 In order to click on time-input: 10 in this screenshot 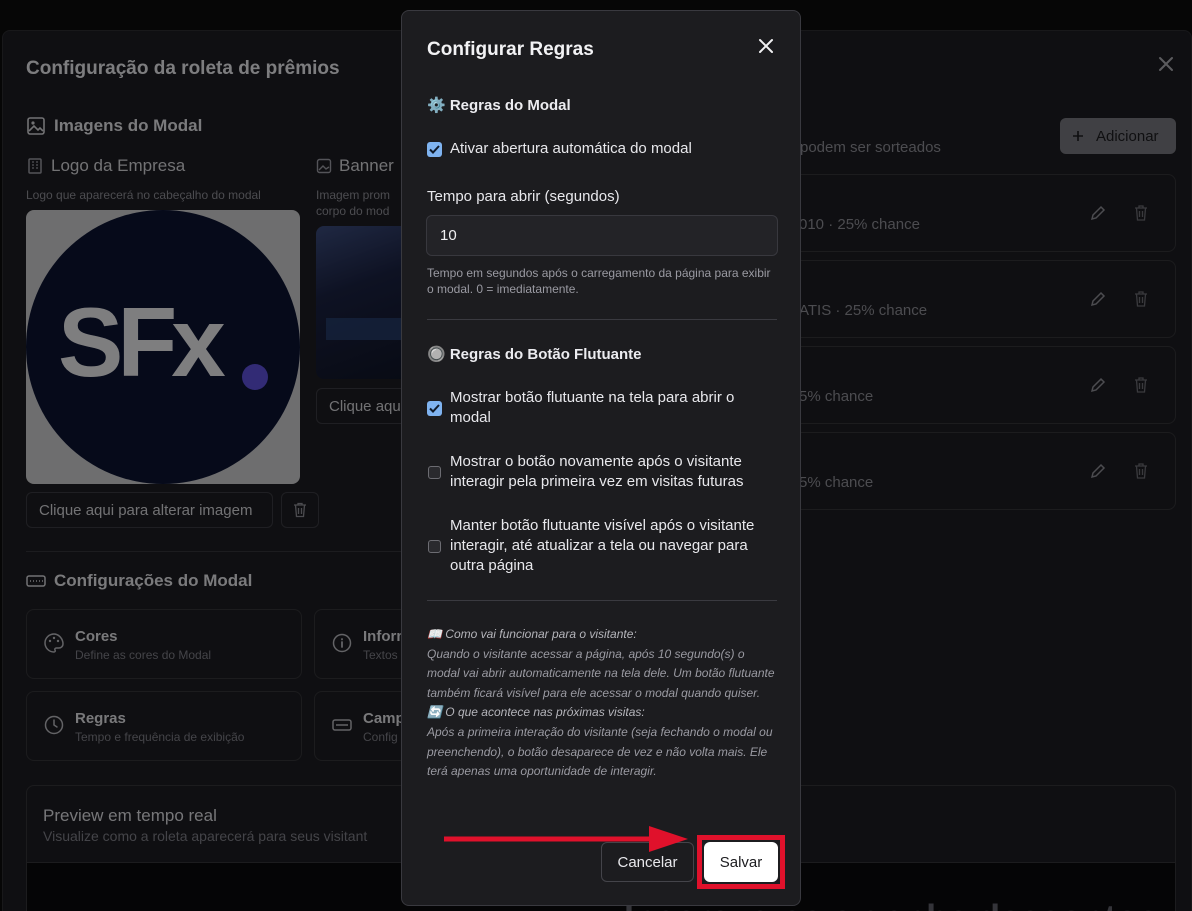, I will do `click(602, 235)`.